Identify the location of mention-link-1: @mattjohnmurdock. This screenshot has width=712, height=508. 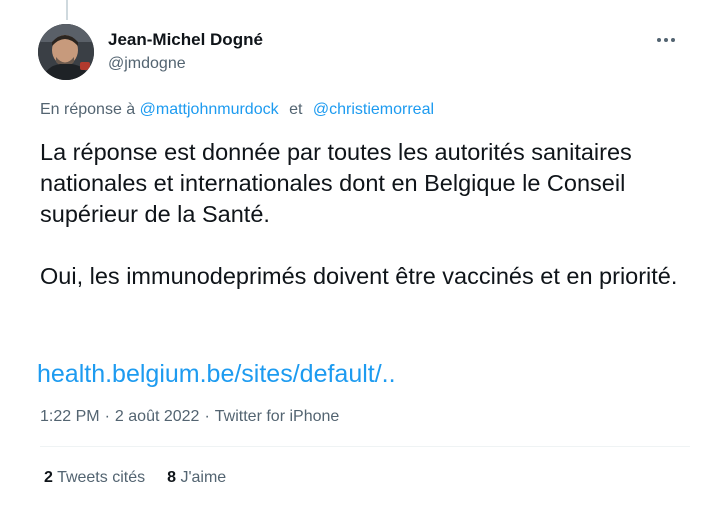
(209, 109).